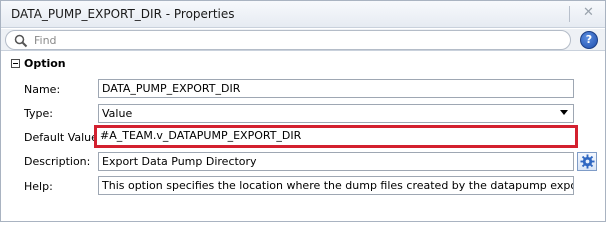  What do you see at coordinates (38, 186) in the screenshot?
I see `help-label: Help:` at bounding box center [38, 186].